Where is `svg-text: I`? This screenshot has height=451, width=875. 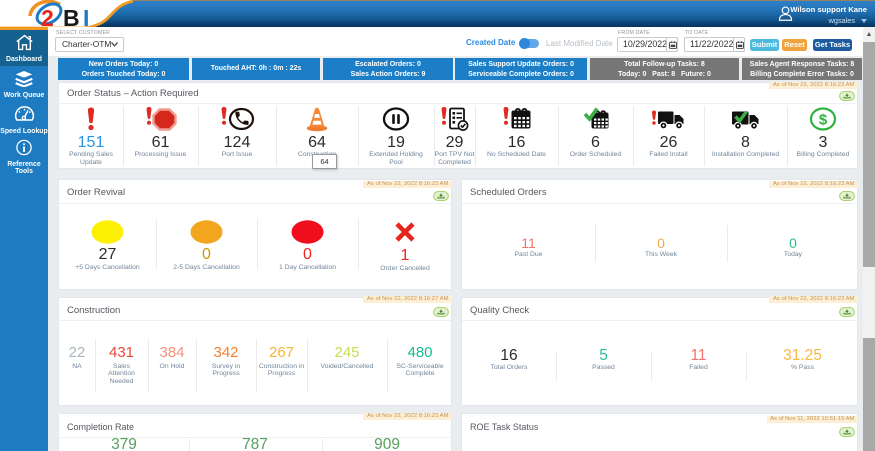 svg-text: I is located at coordinates (86, 16).